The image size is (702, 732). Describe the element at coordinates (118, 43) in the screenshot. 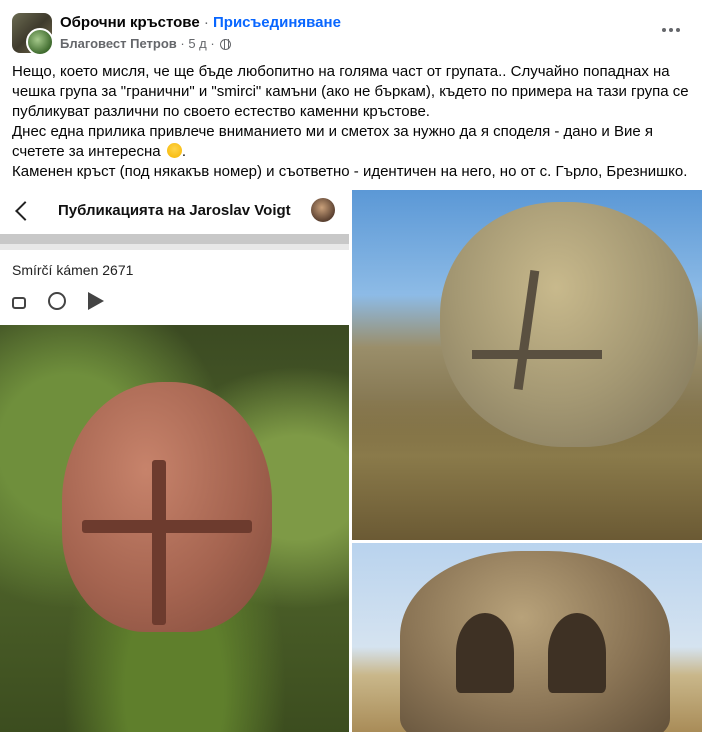

I see `author-name: Благовест Петров` at that location.